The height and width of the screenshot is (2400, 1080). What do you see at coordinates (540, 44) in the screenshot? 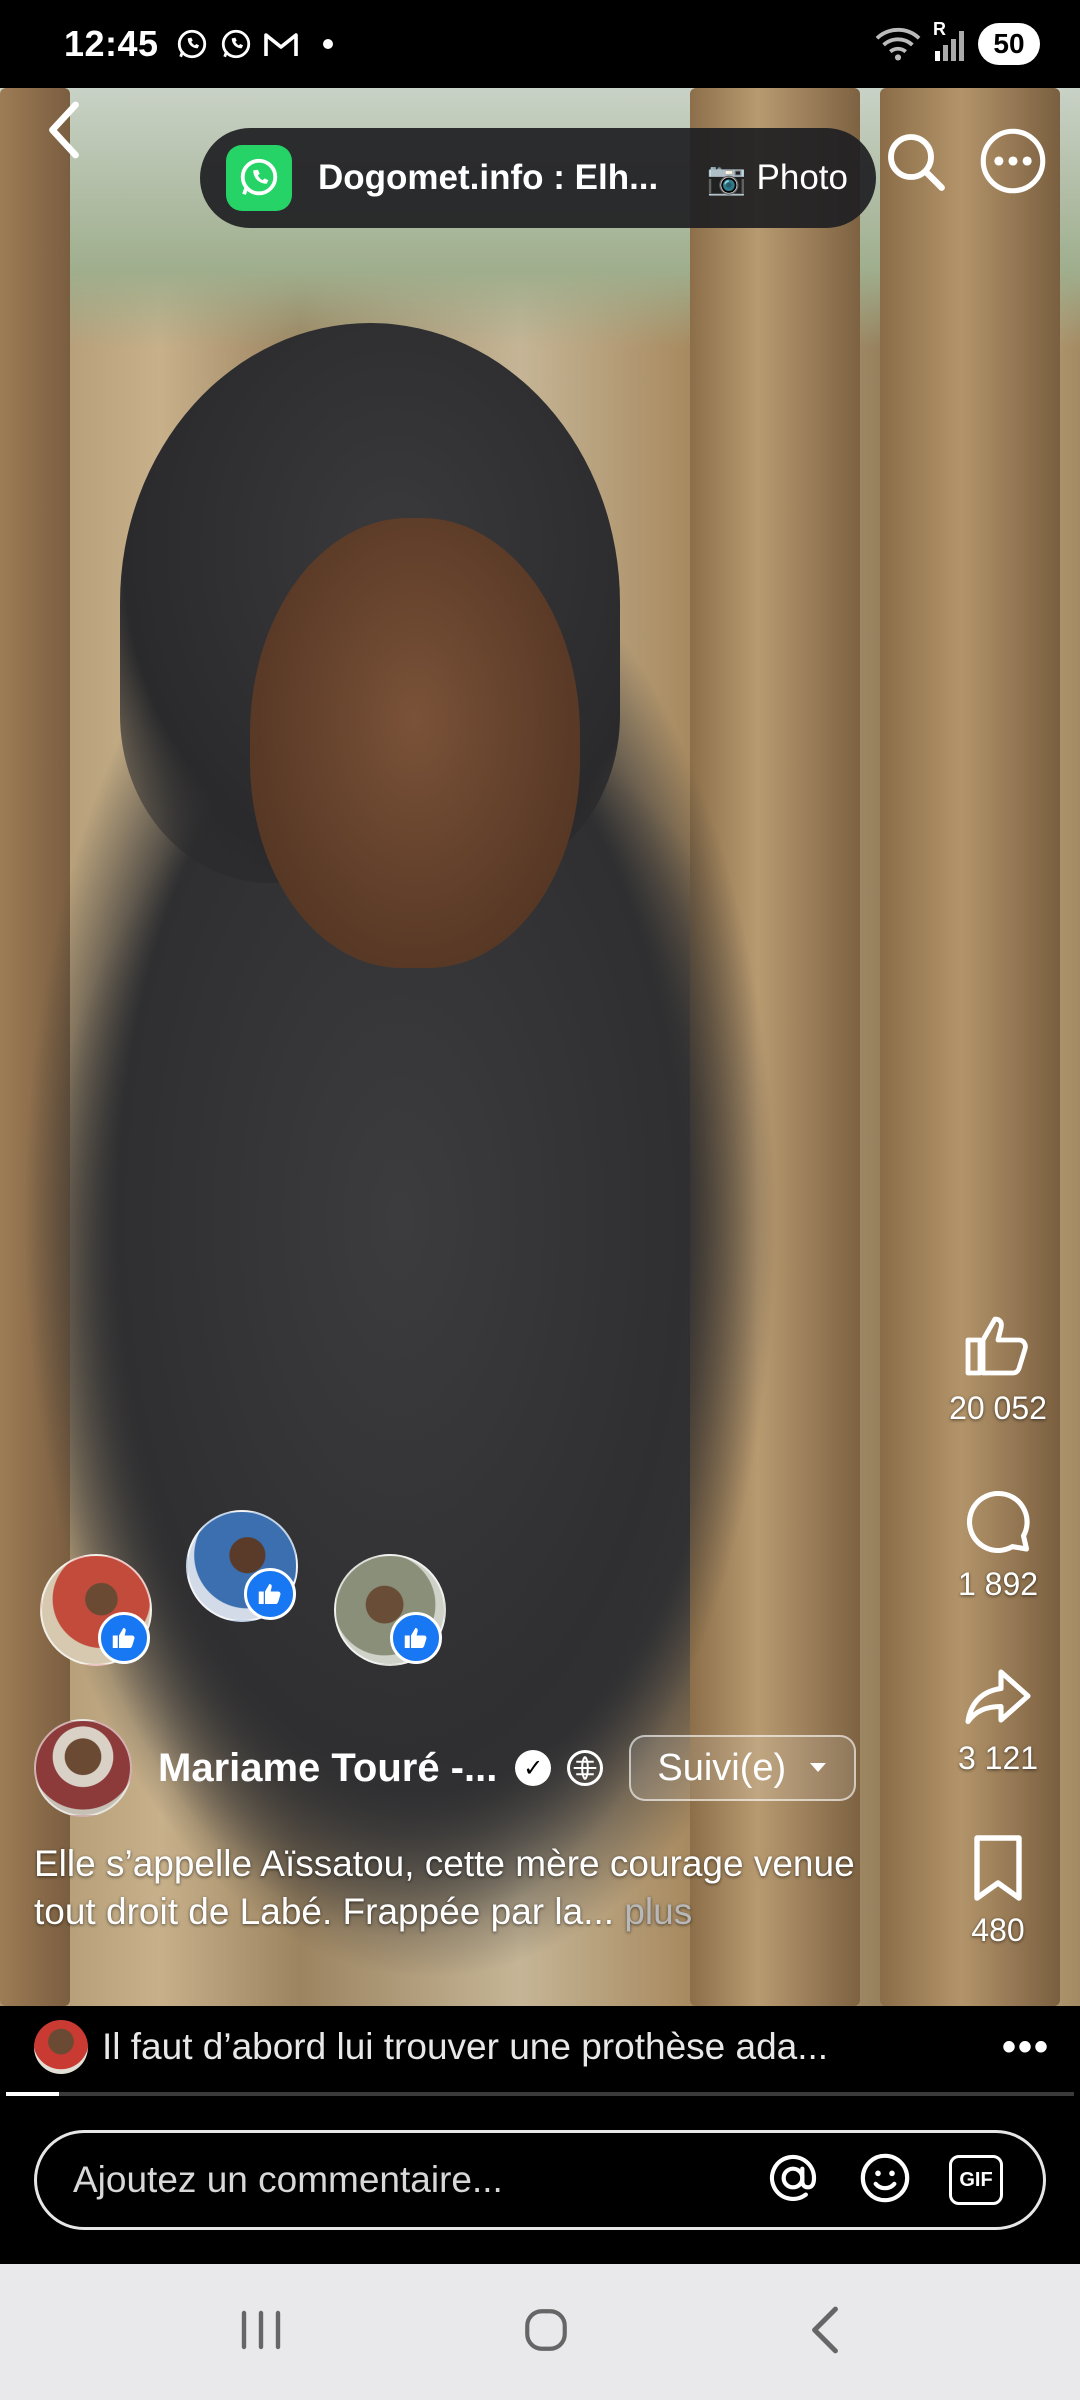
I see `status-bar: 12:45 R 50` at bounding box center [540, 44].